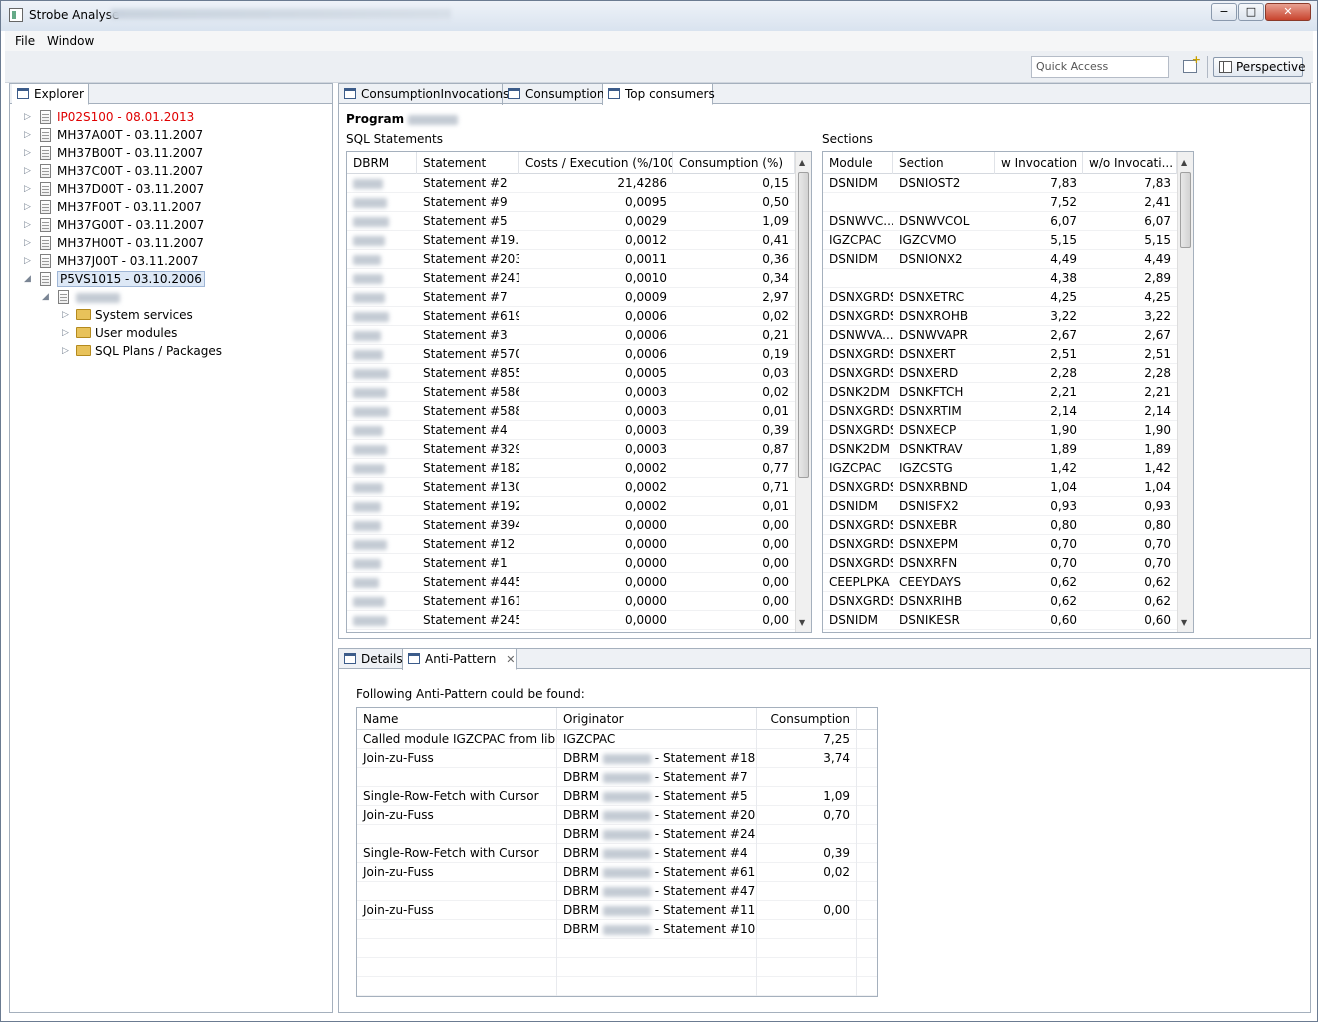  What do you see at coordinates (1192, 63) in the screenshot?
I see `open-perspective-icon` at bounding box center [1192, 63].